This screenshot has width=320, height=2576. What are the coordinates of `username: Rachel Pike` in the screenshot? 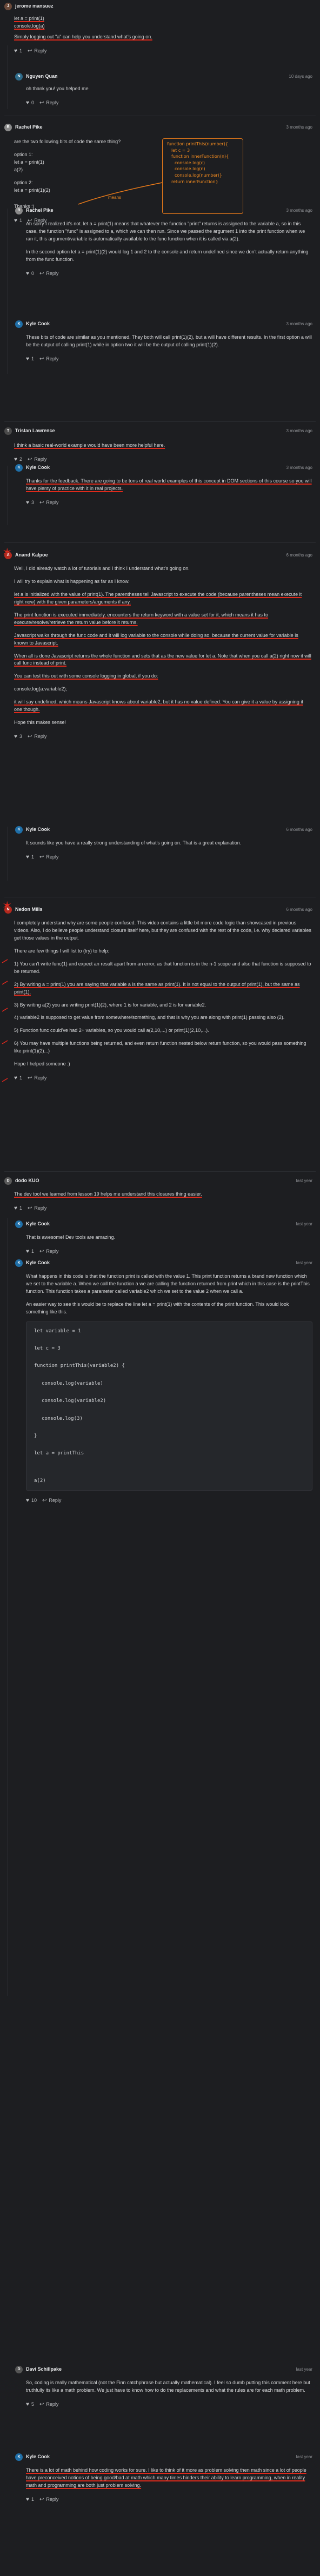 It's located at (40, 210).